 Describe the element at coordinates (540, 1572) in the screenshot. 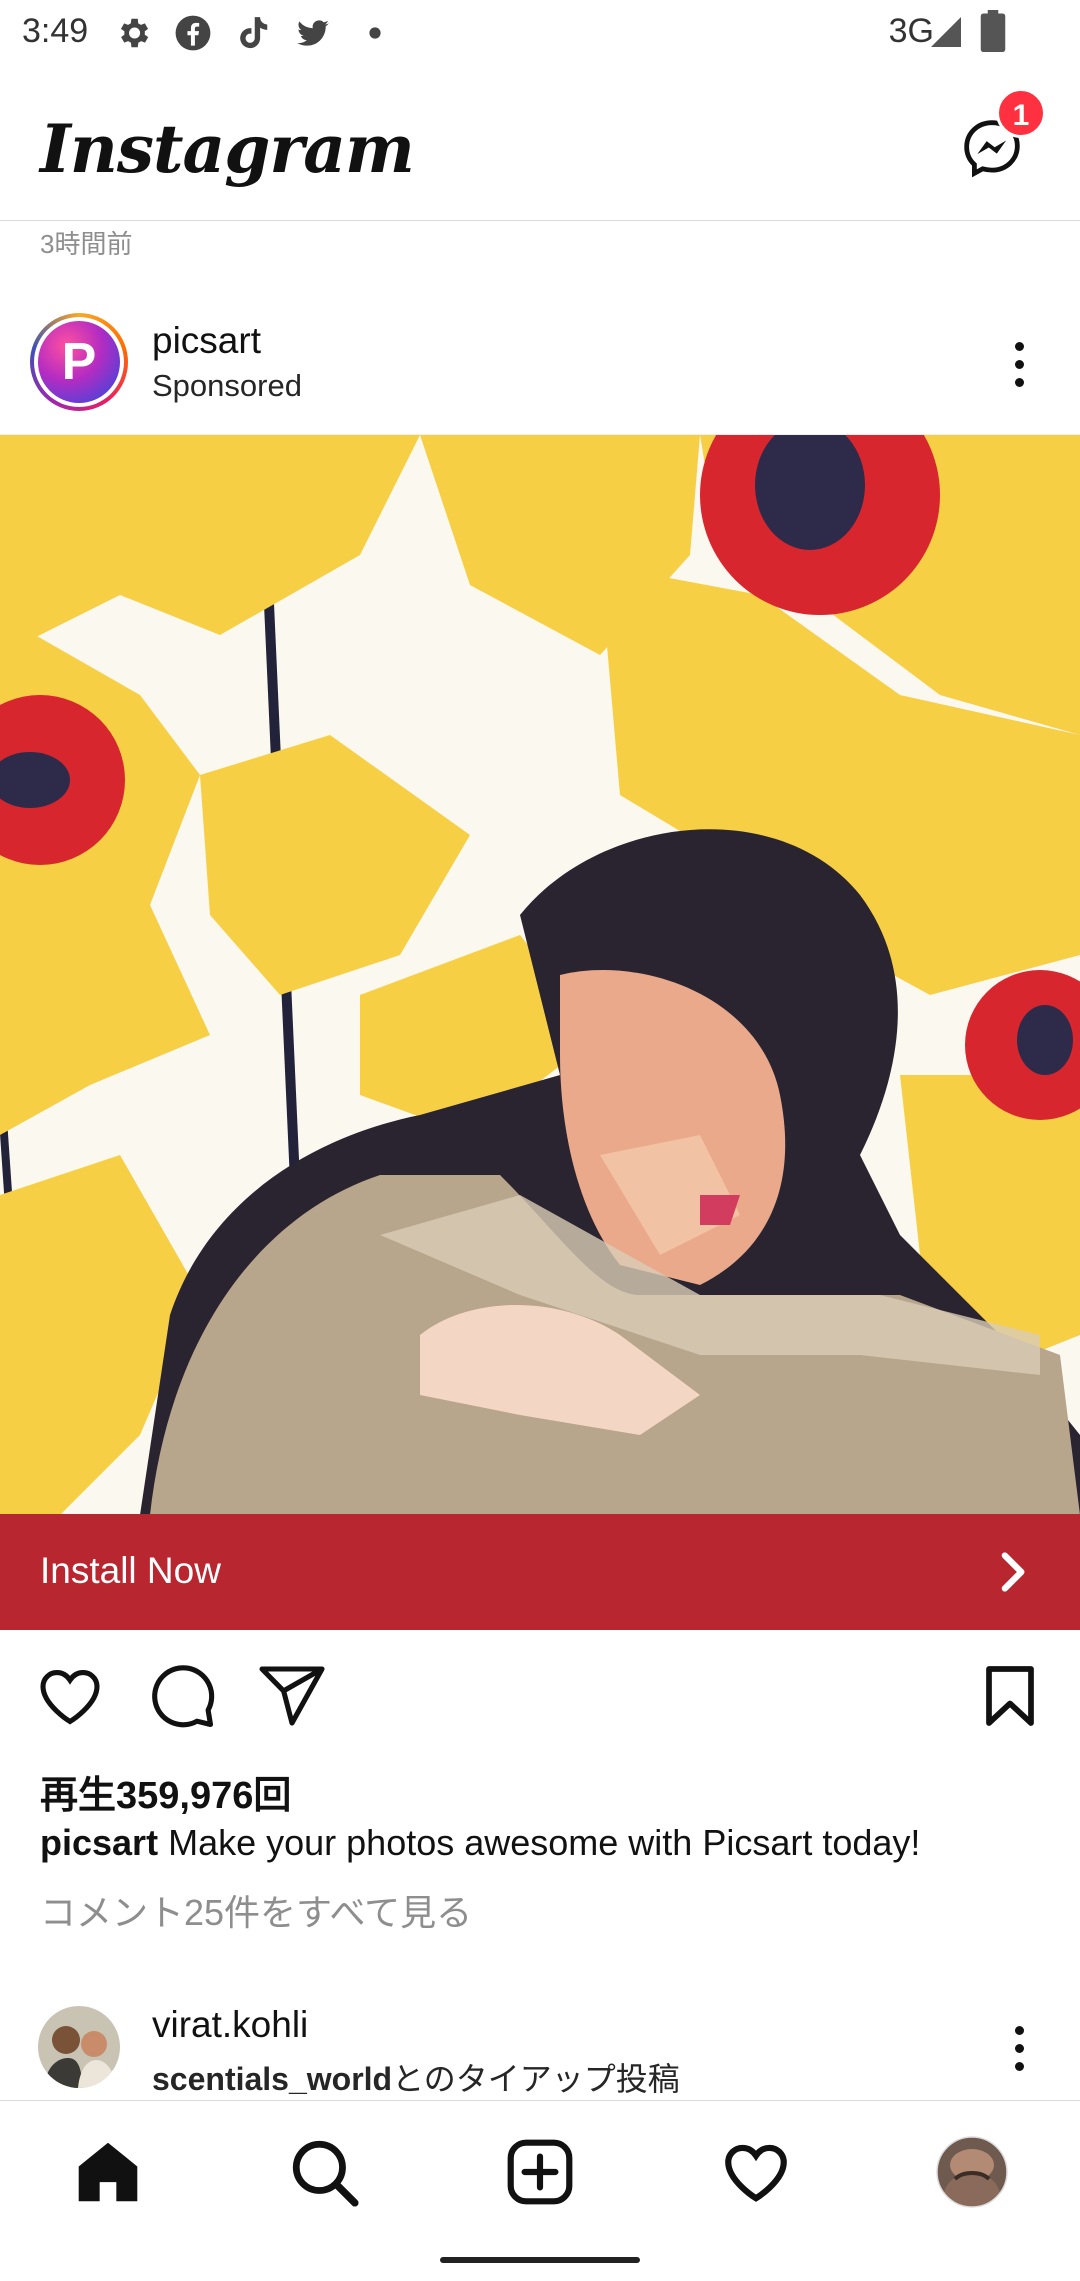

I see `install-now-button: Install Now` at that location.